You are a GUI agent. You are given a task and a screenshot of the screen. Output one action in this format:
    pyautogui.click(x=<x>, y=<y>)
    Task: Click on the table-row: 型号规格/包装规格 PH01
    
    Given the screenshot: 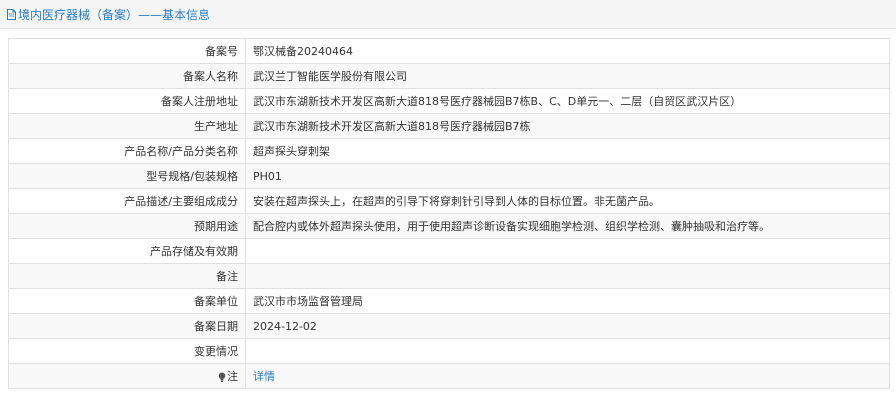 What is the action you would take?
    pyautogui.click(x=449, y=176)
    